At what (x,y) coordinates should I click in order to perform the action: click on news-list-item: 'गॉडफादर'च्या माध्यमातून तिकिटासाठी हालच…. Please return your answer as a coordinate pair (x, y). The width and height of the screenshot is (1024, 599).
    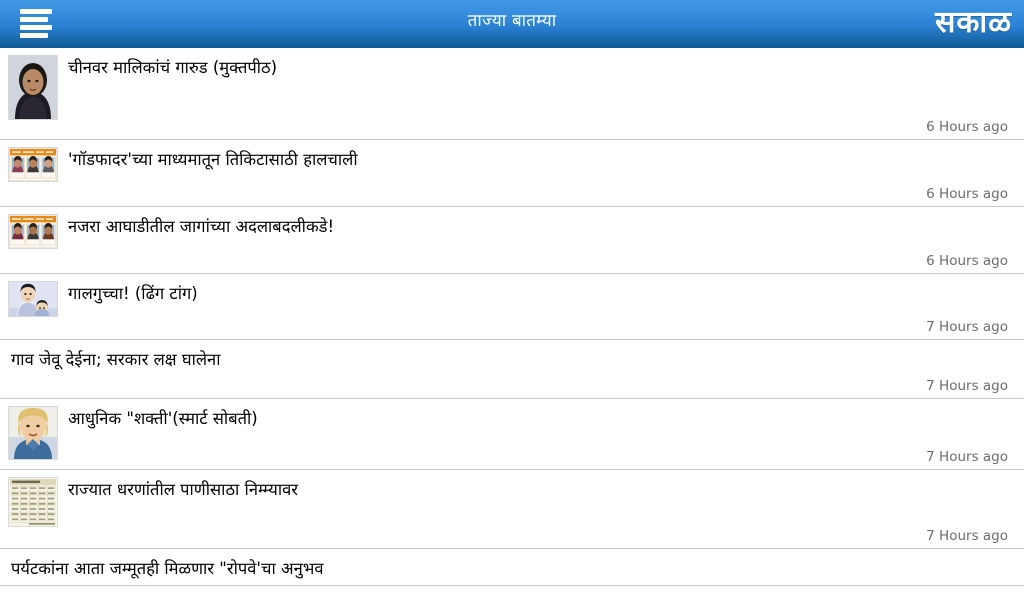
    Looking at the image, I should click on (512, 173).